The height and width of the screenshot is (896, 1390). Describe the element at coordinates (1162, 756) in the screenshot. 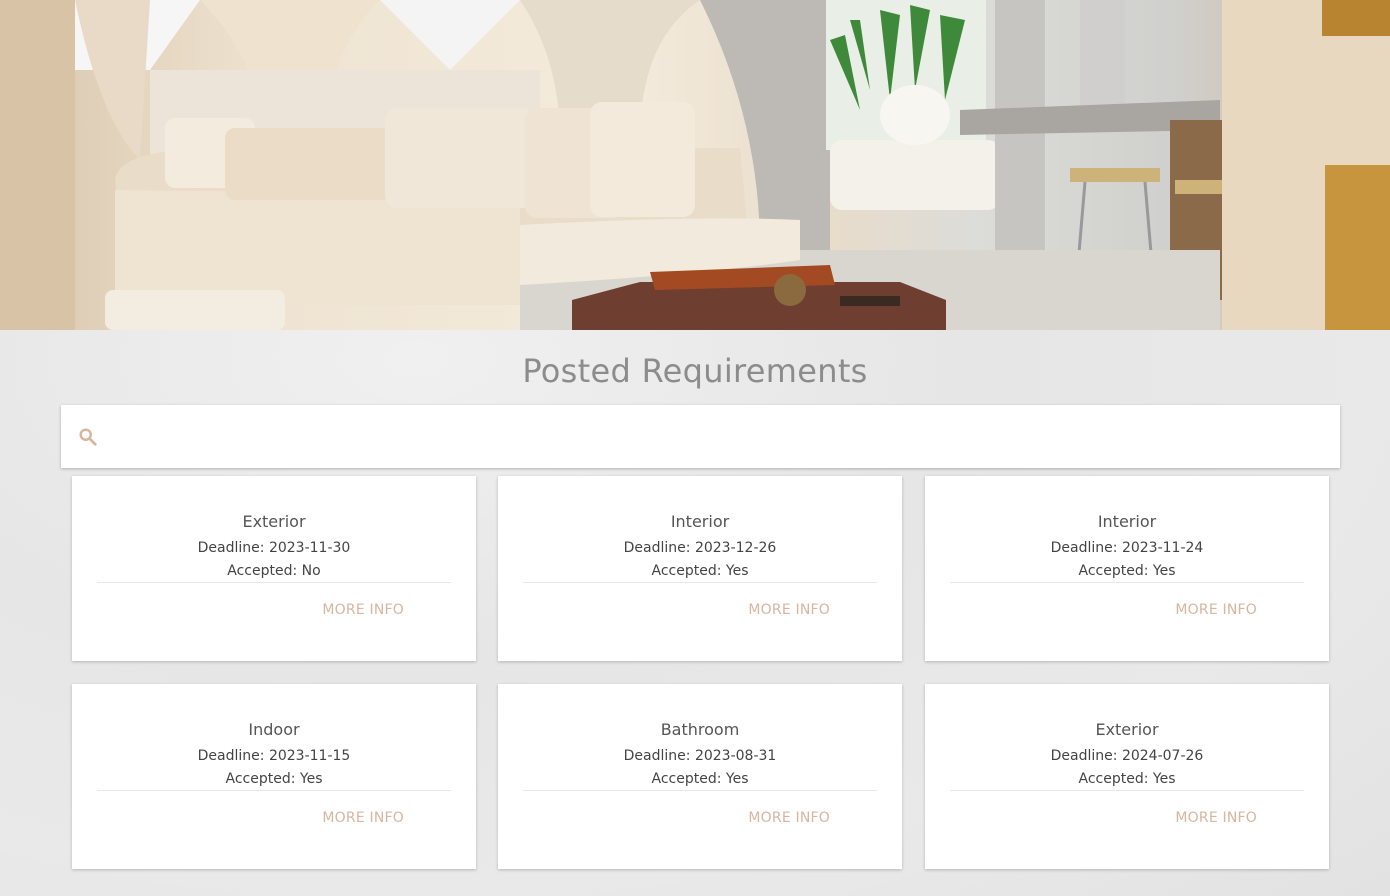

I see `deadline-value: 2024-07-26` at that location.